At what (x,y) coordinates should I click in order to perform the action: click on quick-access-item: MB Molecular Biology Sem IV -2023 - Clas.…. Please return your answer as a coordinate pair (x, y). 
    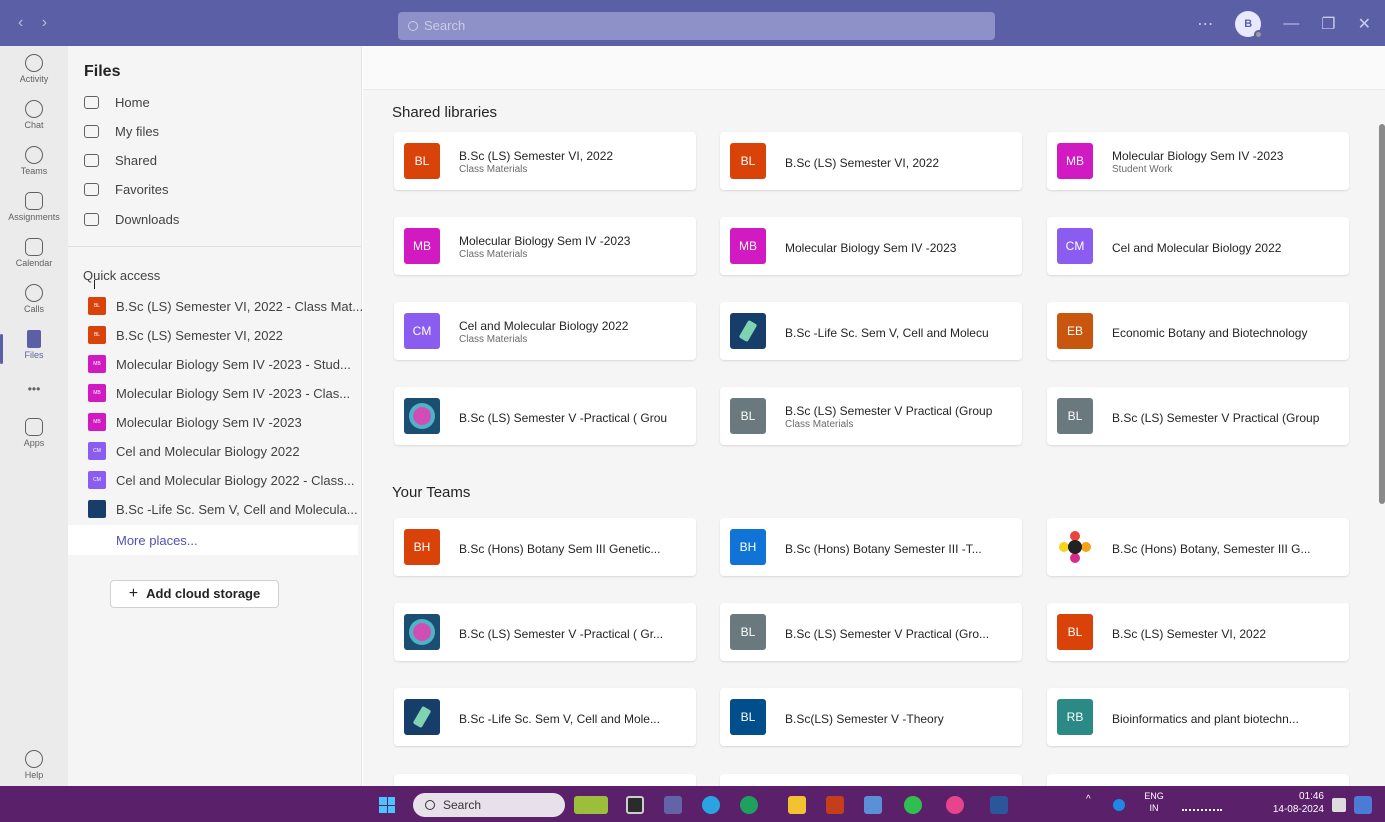
    Looking at the image, I should click on (219, 393).